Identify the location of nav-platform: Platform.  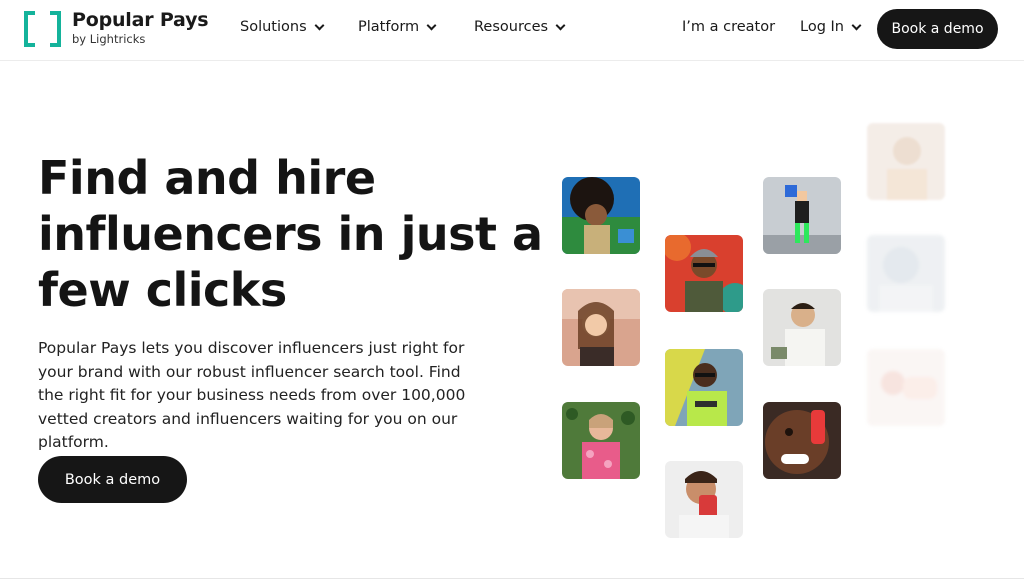
(397, 27).